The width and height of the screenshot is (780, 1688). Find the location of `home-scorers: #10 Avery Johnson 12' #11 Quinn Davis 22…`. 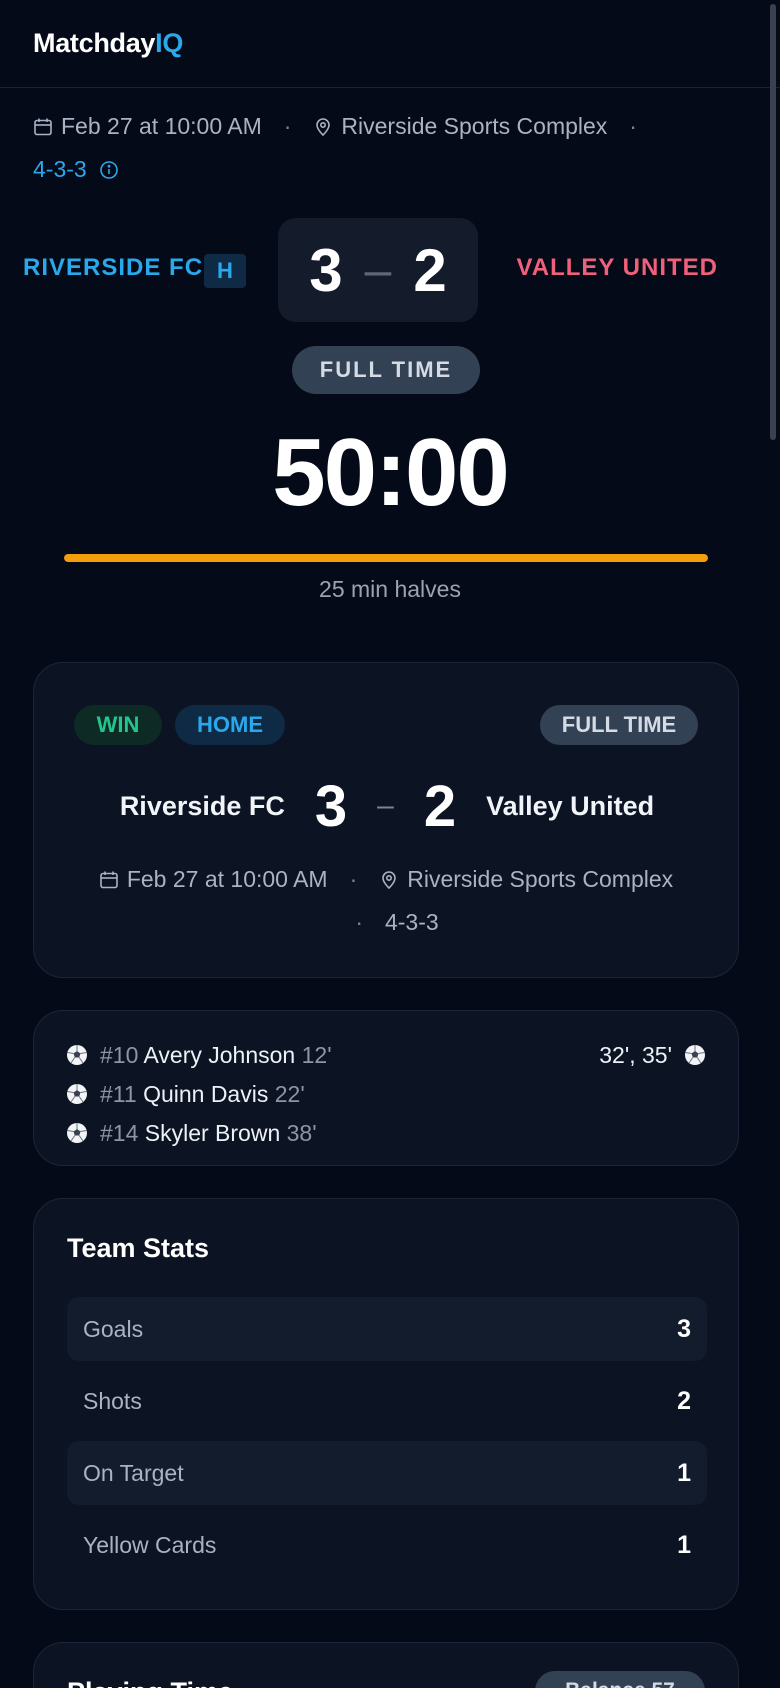

home-scorers: #10 Avery Johnson 12' #11 Quinn Davis 22… is located at coordinates (199, 1095).